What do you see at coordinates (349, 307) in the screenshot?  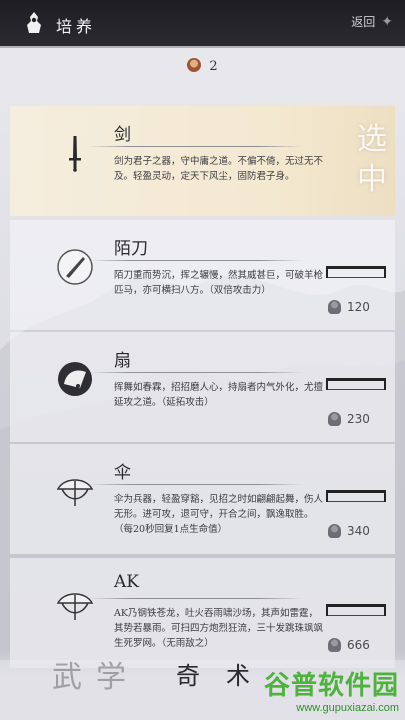 I see `skill-cost: 120` at bounding box center [349, 307].